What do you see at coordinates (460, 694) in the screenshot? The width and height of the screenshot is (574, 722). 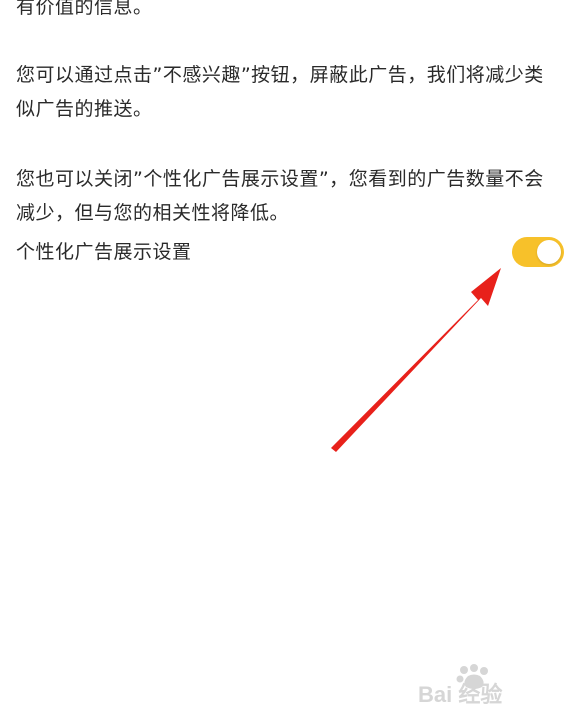 I see `watermark-text: Bai 经验` at bounding box center [460, 694].